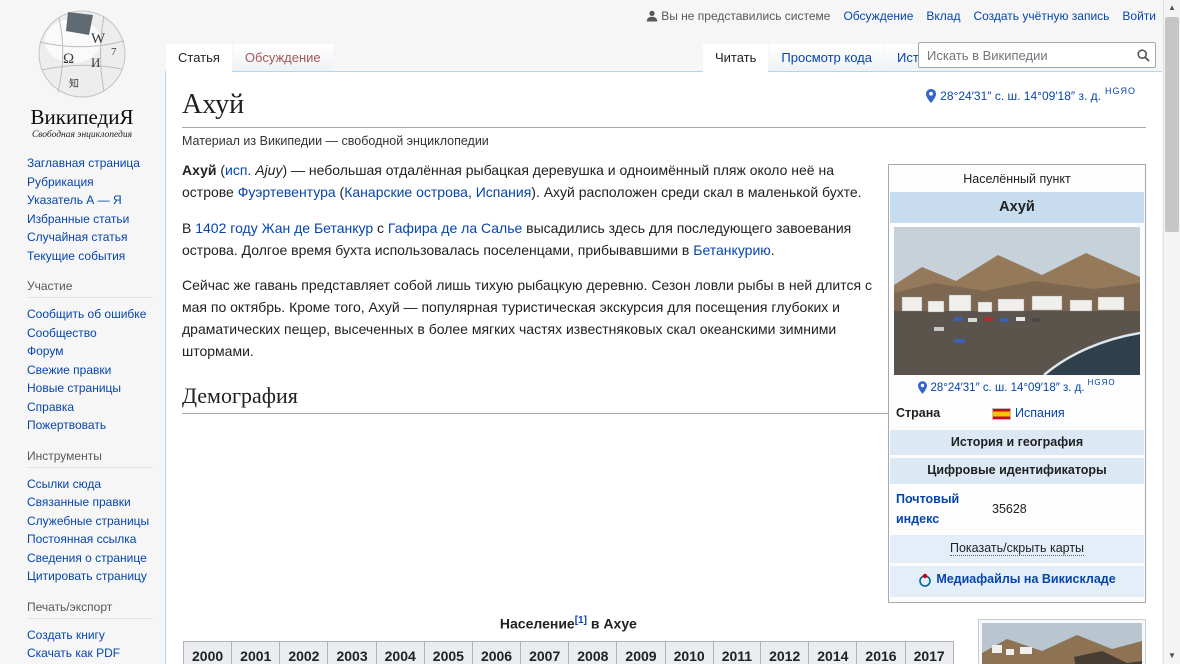 The height and width of the screenshot is (664, 1180). Describe the element at coordinates (1172, 124) in the screenshot. I see `scrollbar-thumb` at that location.